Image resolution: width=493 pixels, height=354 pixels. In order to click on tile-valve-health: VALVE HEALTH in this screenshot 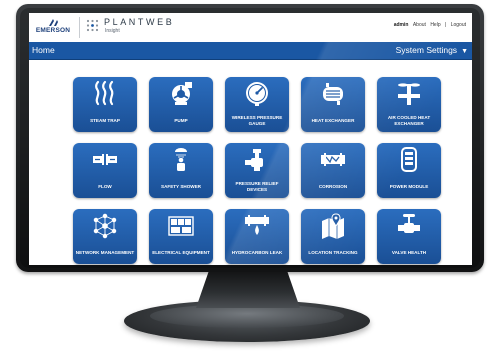, I will do `click(409, 236)`.